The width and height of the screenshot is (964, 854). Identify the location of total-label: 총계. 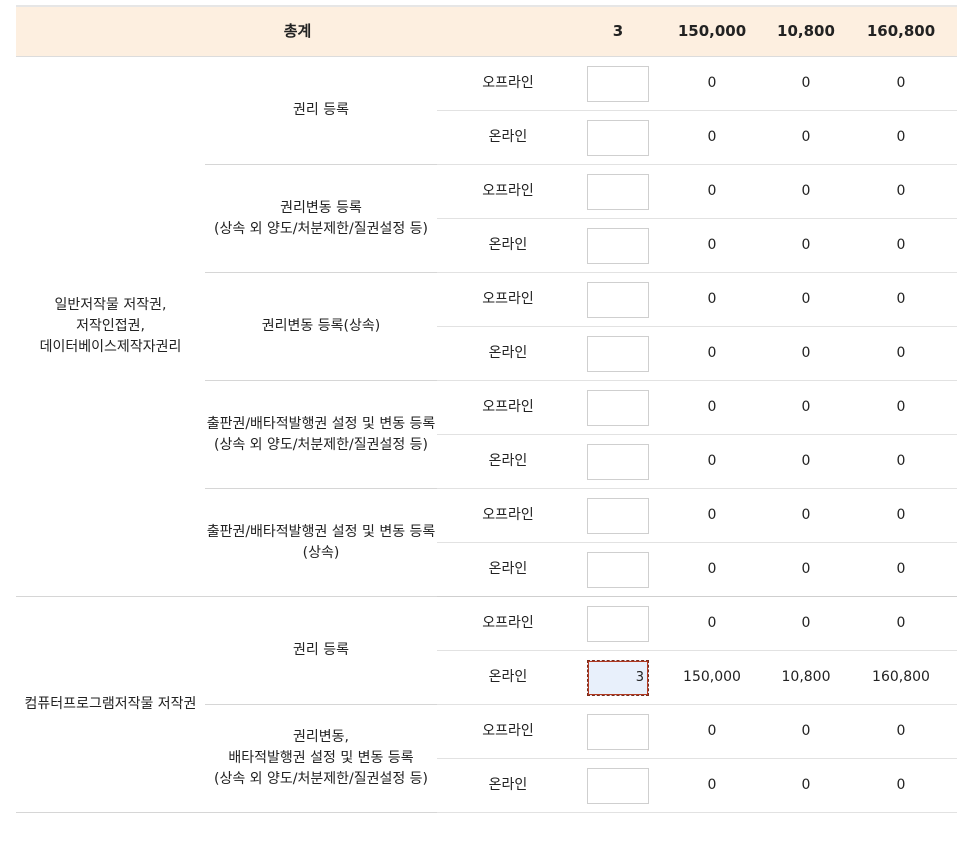
(297, 32).